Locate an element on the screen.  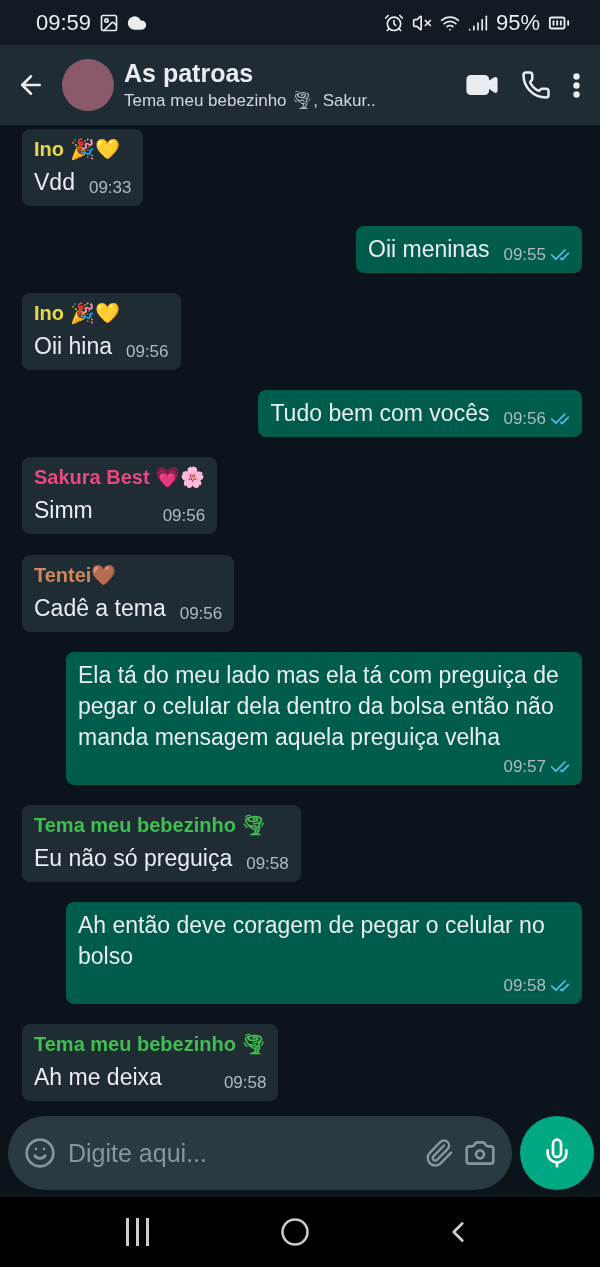
mute-icon is located at coordinates (421, 22).